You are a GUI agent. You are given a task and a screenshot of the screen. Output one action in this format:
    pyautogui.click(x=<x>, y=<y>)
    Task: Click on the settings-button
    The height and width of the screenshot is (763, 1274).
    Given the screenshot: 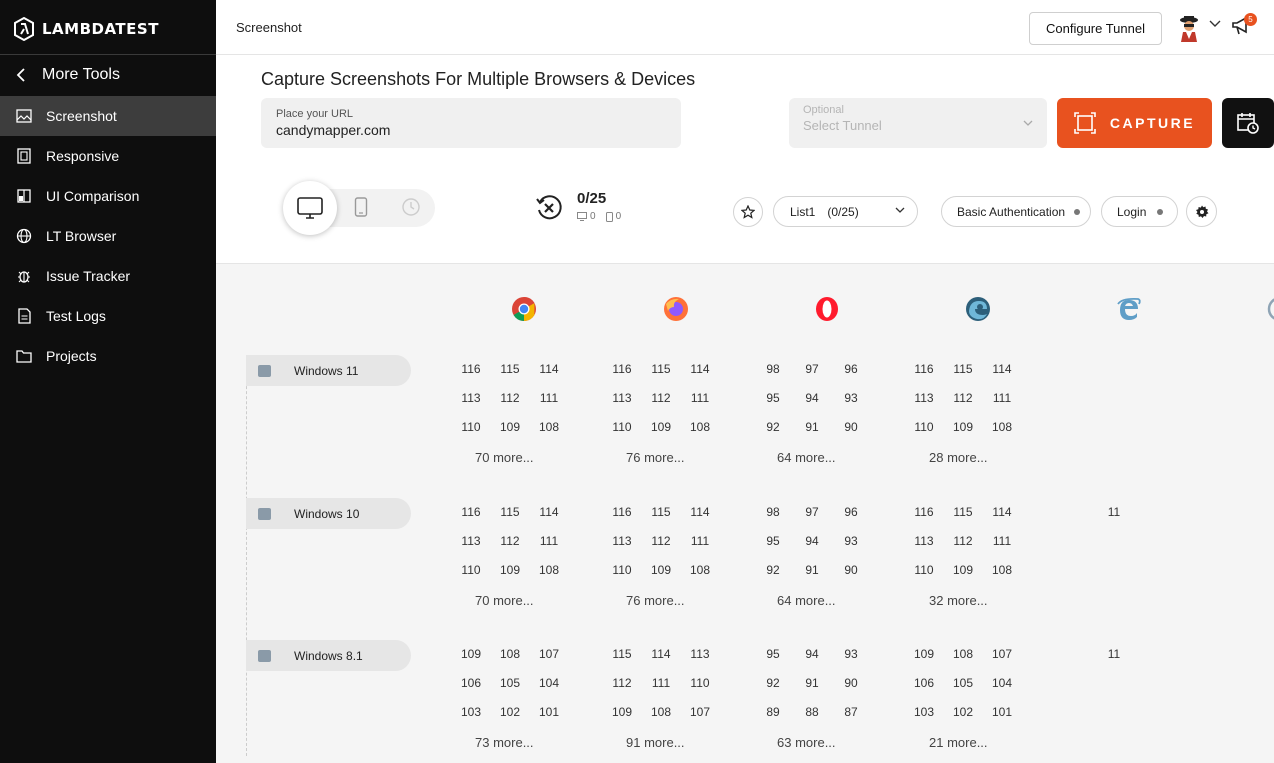 What is the action you would take?
    pyautogui.click(x=1201, y=211)
    